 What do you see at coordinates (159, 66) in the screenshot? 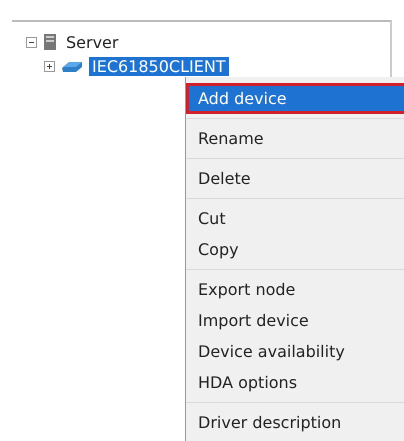
I see `tree-item: IEC61850CLIENT` at bounding box center [159, 66].